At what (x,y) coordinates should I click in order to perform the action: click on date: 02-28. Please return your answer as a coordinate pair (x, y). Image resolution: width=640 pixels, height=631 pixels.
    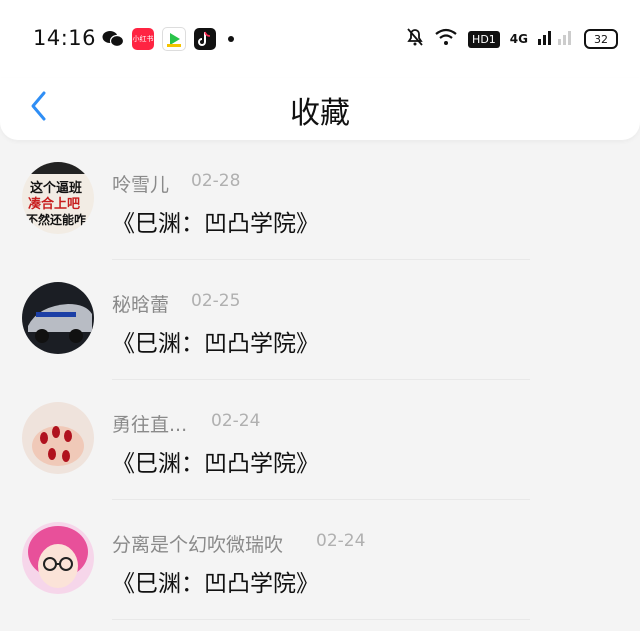
    Looking at the image, I should click on (216, 181).